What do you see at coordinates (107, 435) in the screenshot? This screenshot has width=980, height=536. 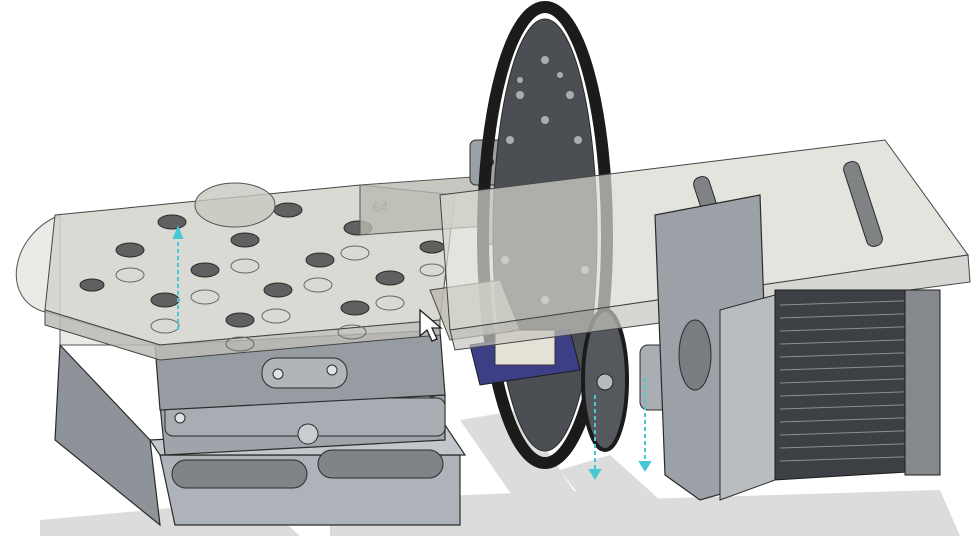 I see `stage-base-side` at bounding box center [107, 435].